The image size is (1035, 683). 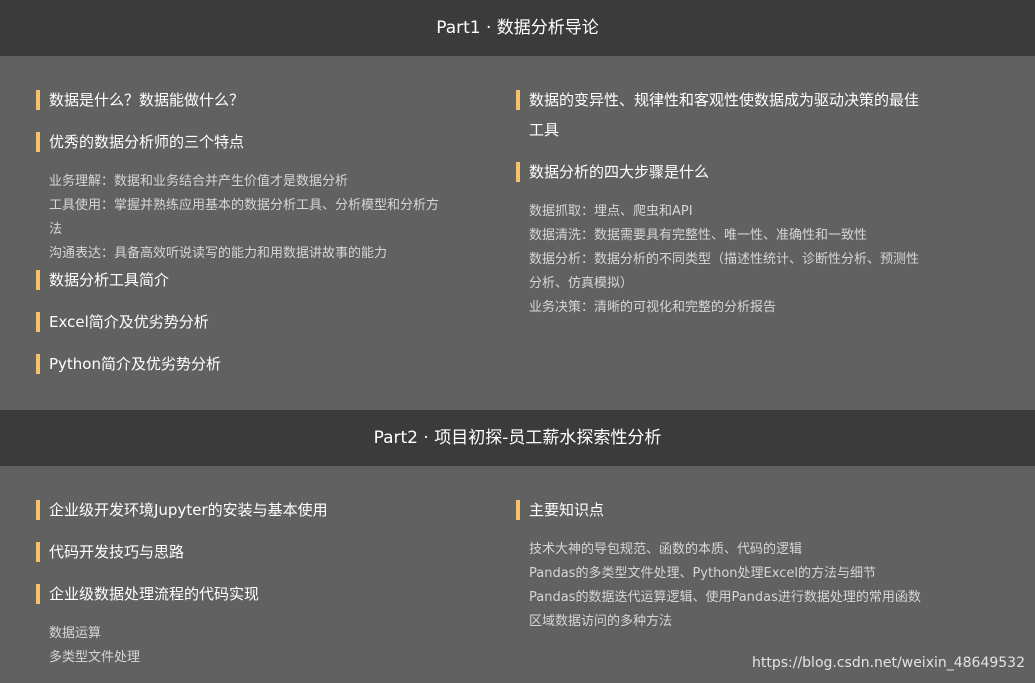 What do you see at coordinates (94, 646) in the screenshot?
I see `part2-left-subitems: 数据运算 多类型文件处理` at bounding box center [94, 646].